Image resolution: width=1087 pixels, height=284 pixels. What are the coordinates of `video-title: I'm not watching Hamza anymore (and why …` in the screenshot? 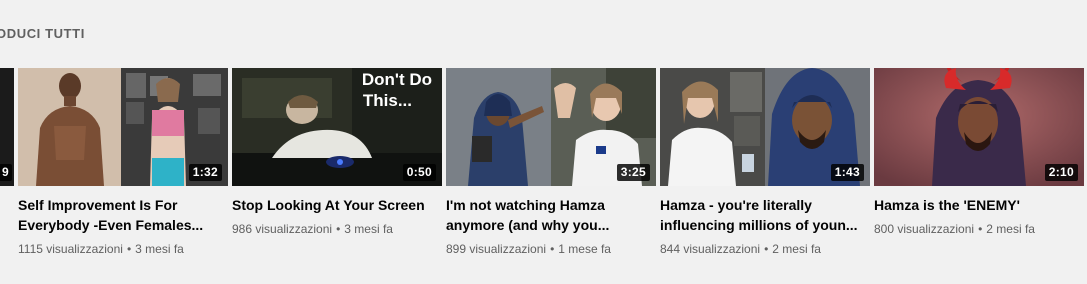 It's located at (551, 215).